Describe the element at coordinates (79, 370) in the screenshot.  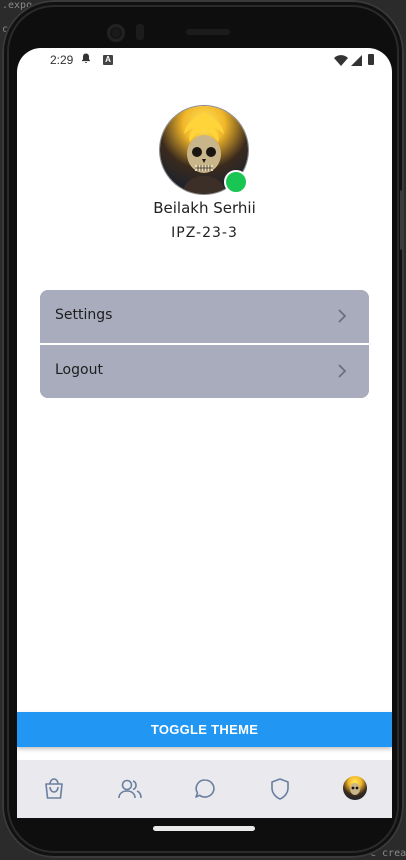
I see `logout-label: Logout` at that location.